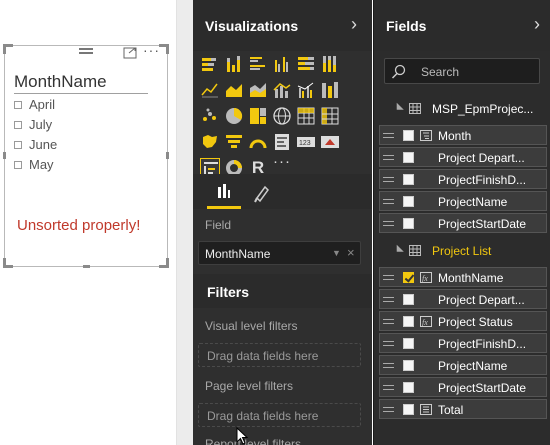  Describe the element at coordinates (330, 116) in the screenshot. I see `matrix-visual-icon` at that location.